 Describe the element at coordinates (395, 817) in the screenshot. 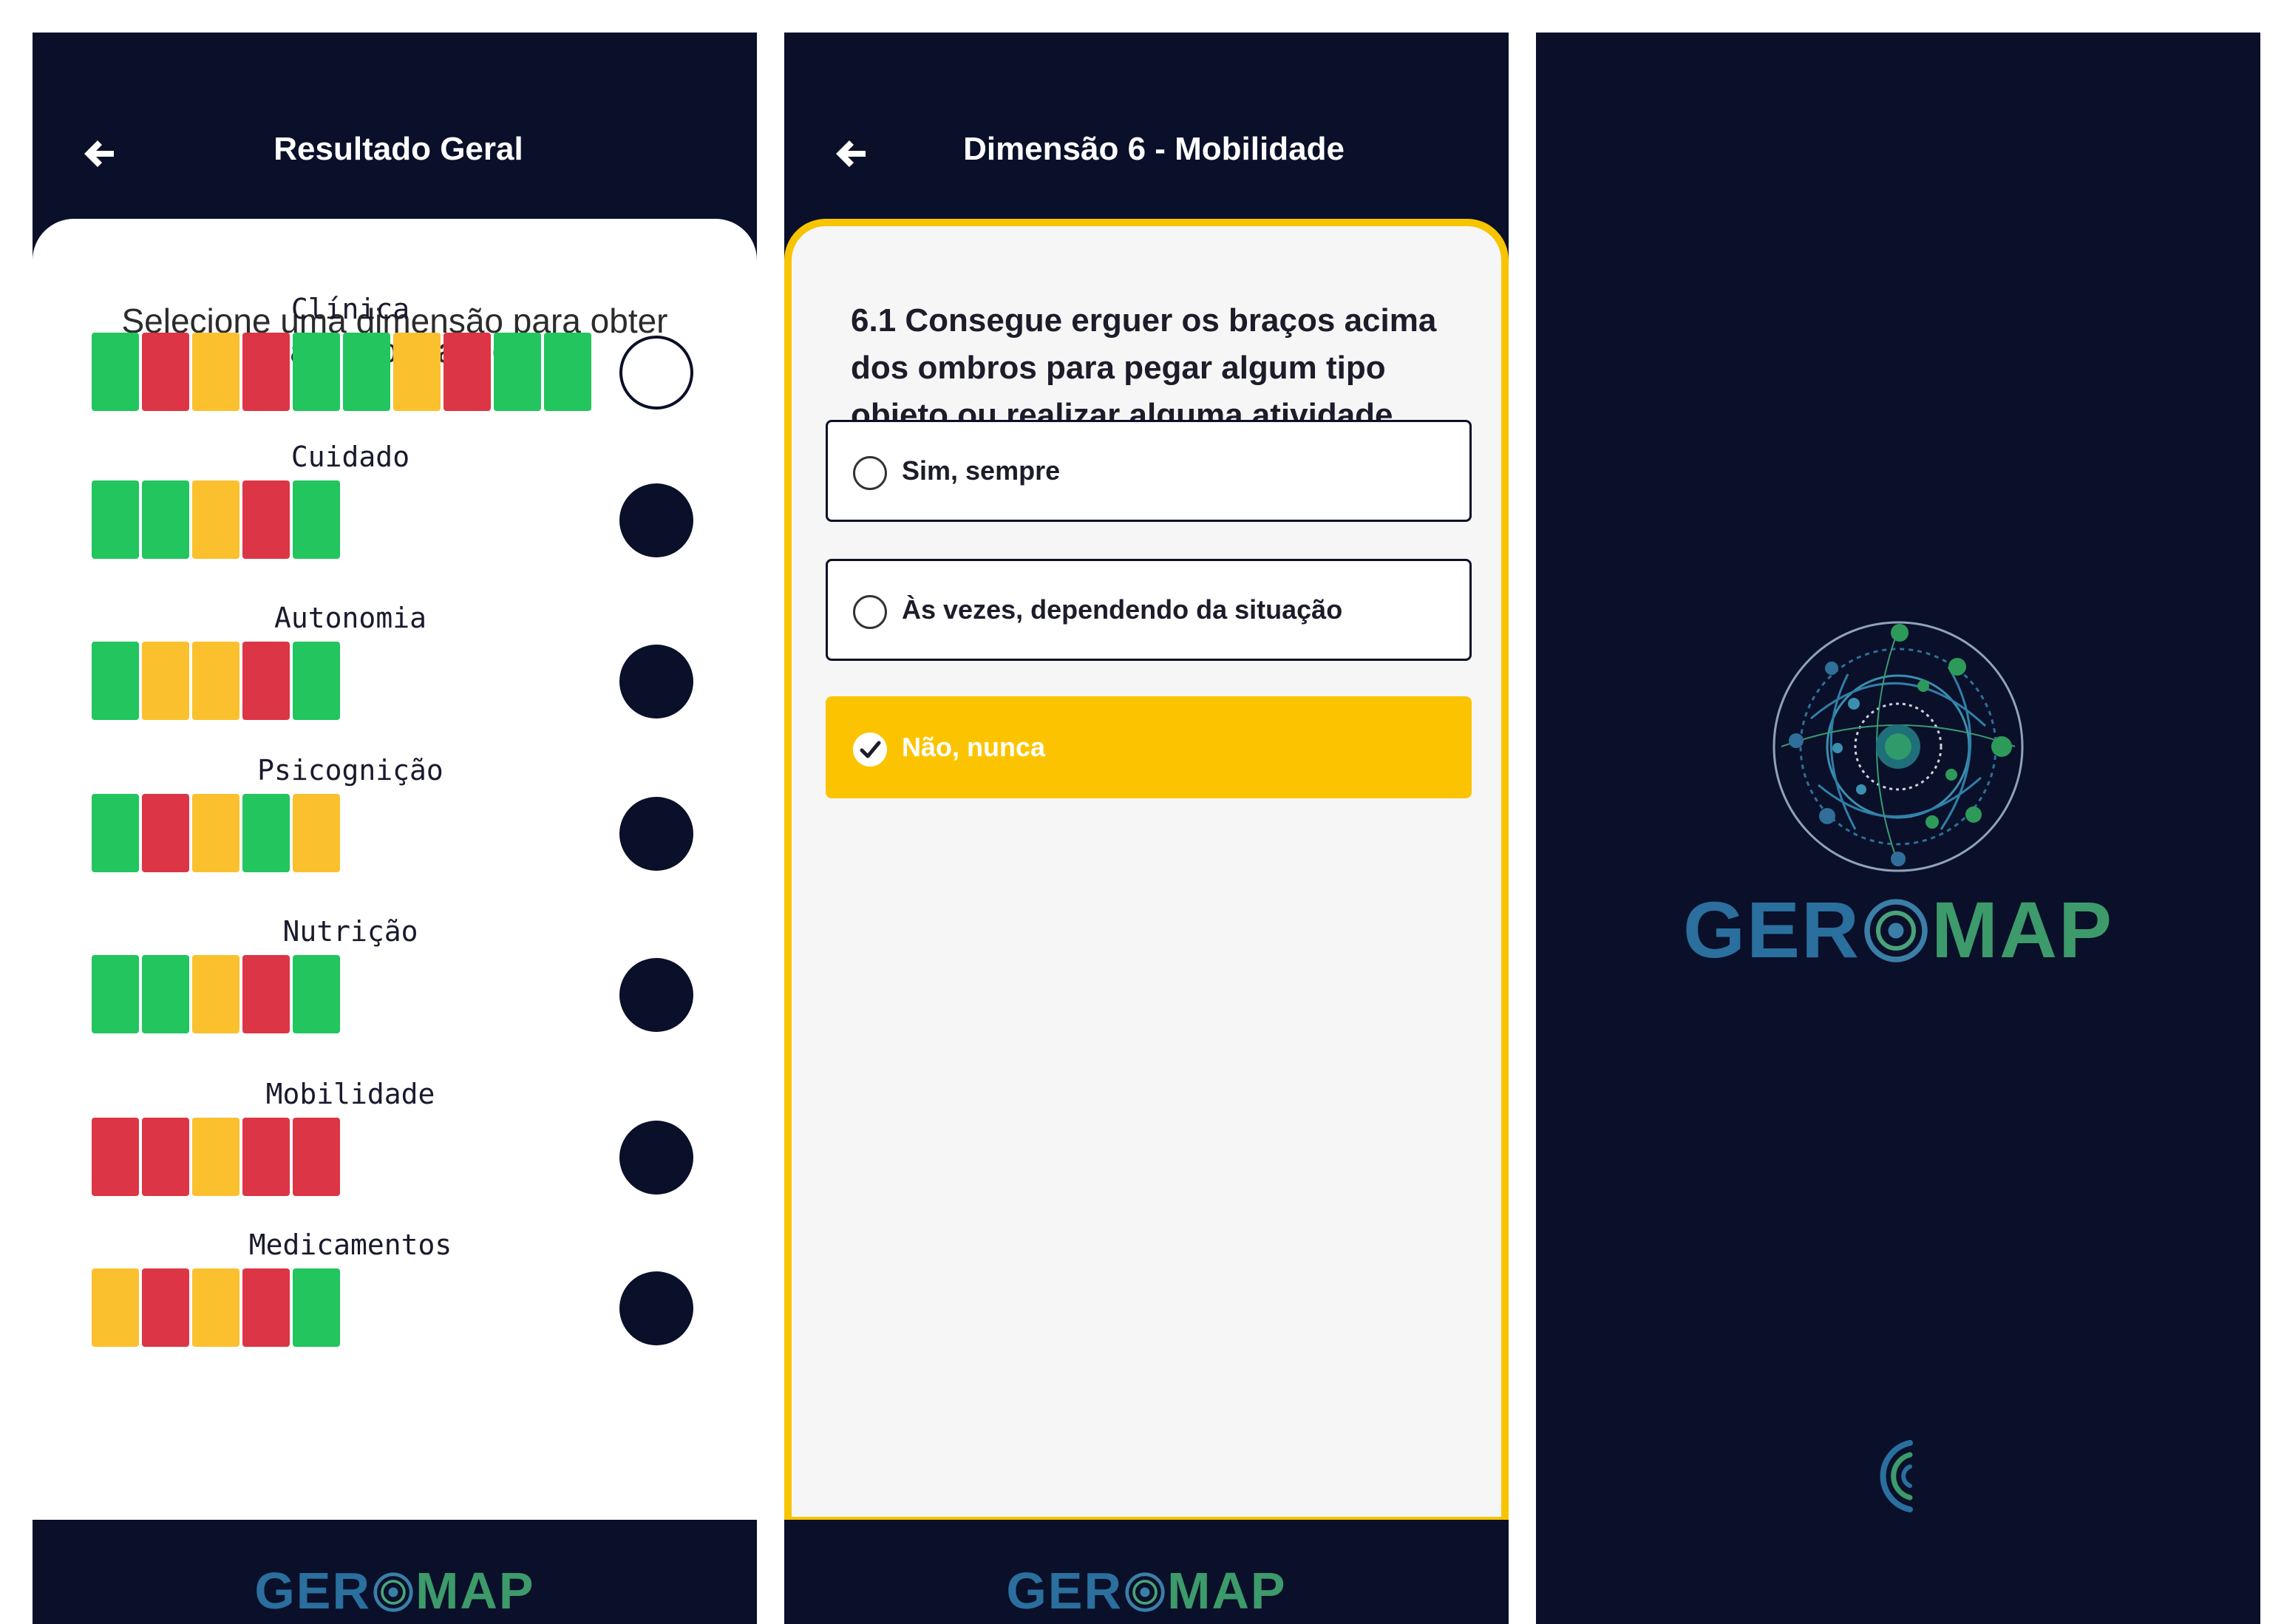

I see `dimension-row: Psicognição` at that location.